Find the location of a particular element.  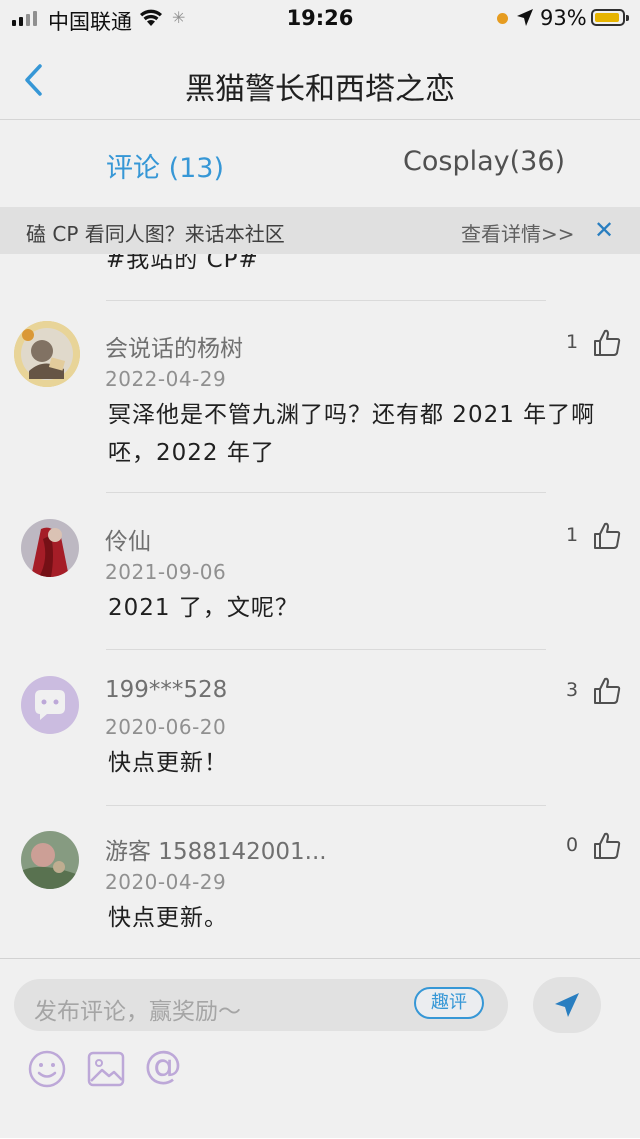

like-count: 0 is located at coordinates (572, 845).